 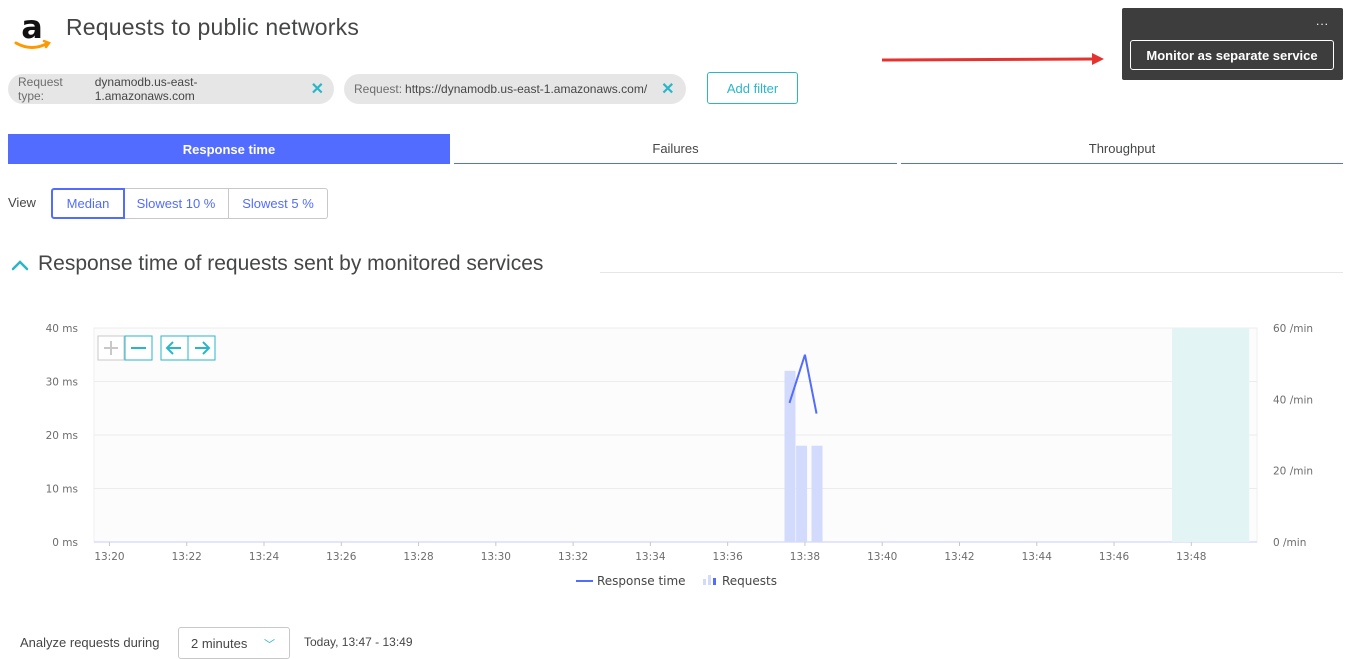 What do you see at coordinates (752, 88) in the screenshot?
I see `add-filter-button: Add filter` at bounding box center [752, 88].